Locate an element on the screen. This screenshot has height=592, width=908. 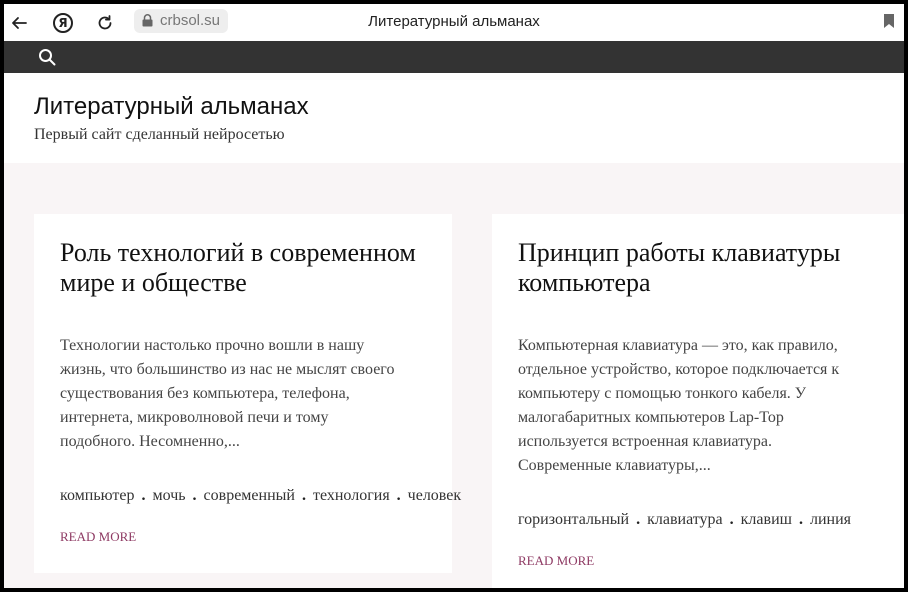
tag-link: горизонтальный is located at coordinates (573, 519).